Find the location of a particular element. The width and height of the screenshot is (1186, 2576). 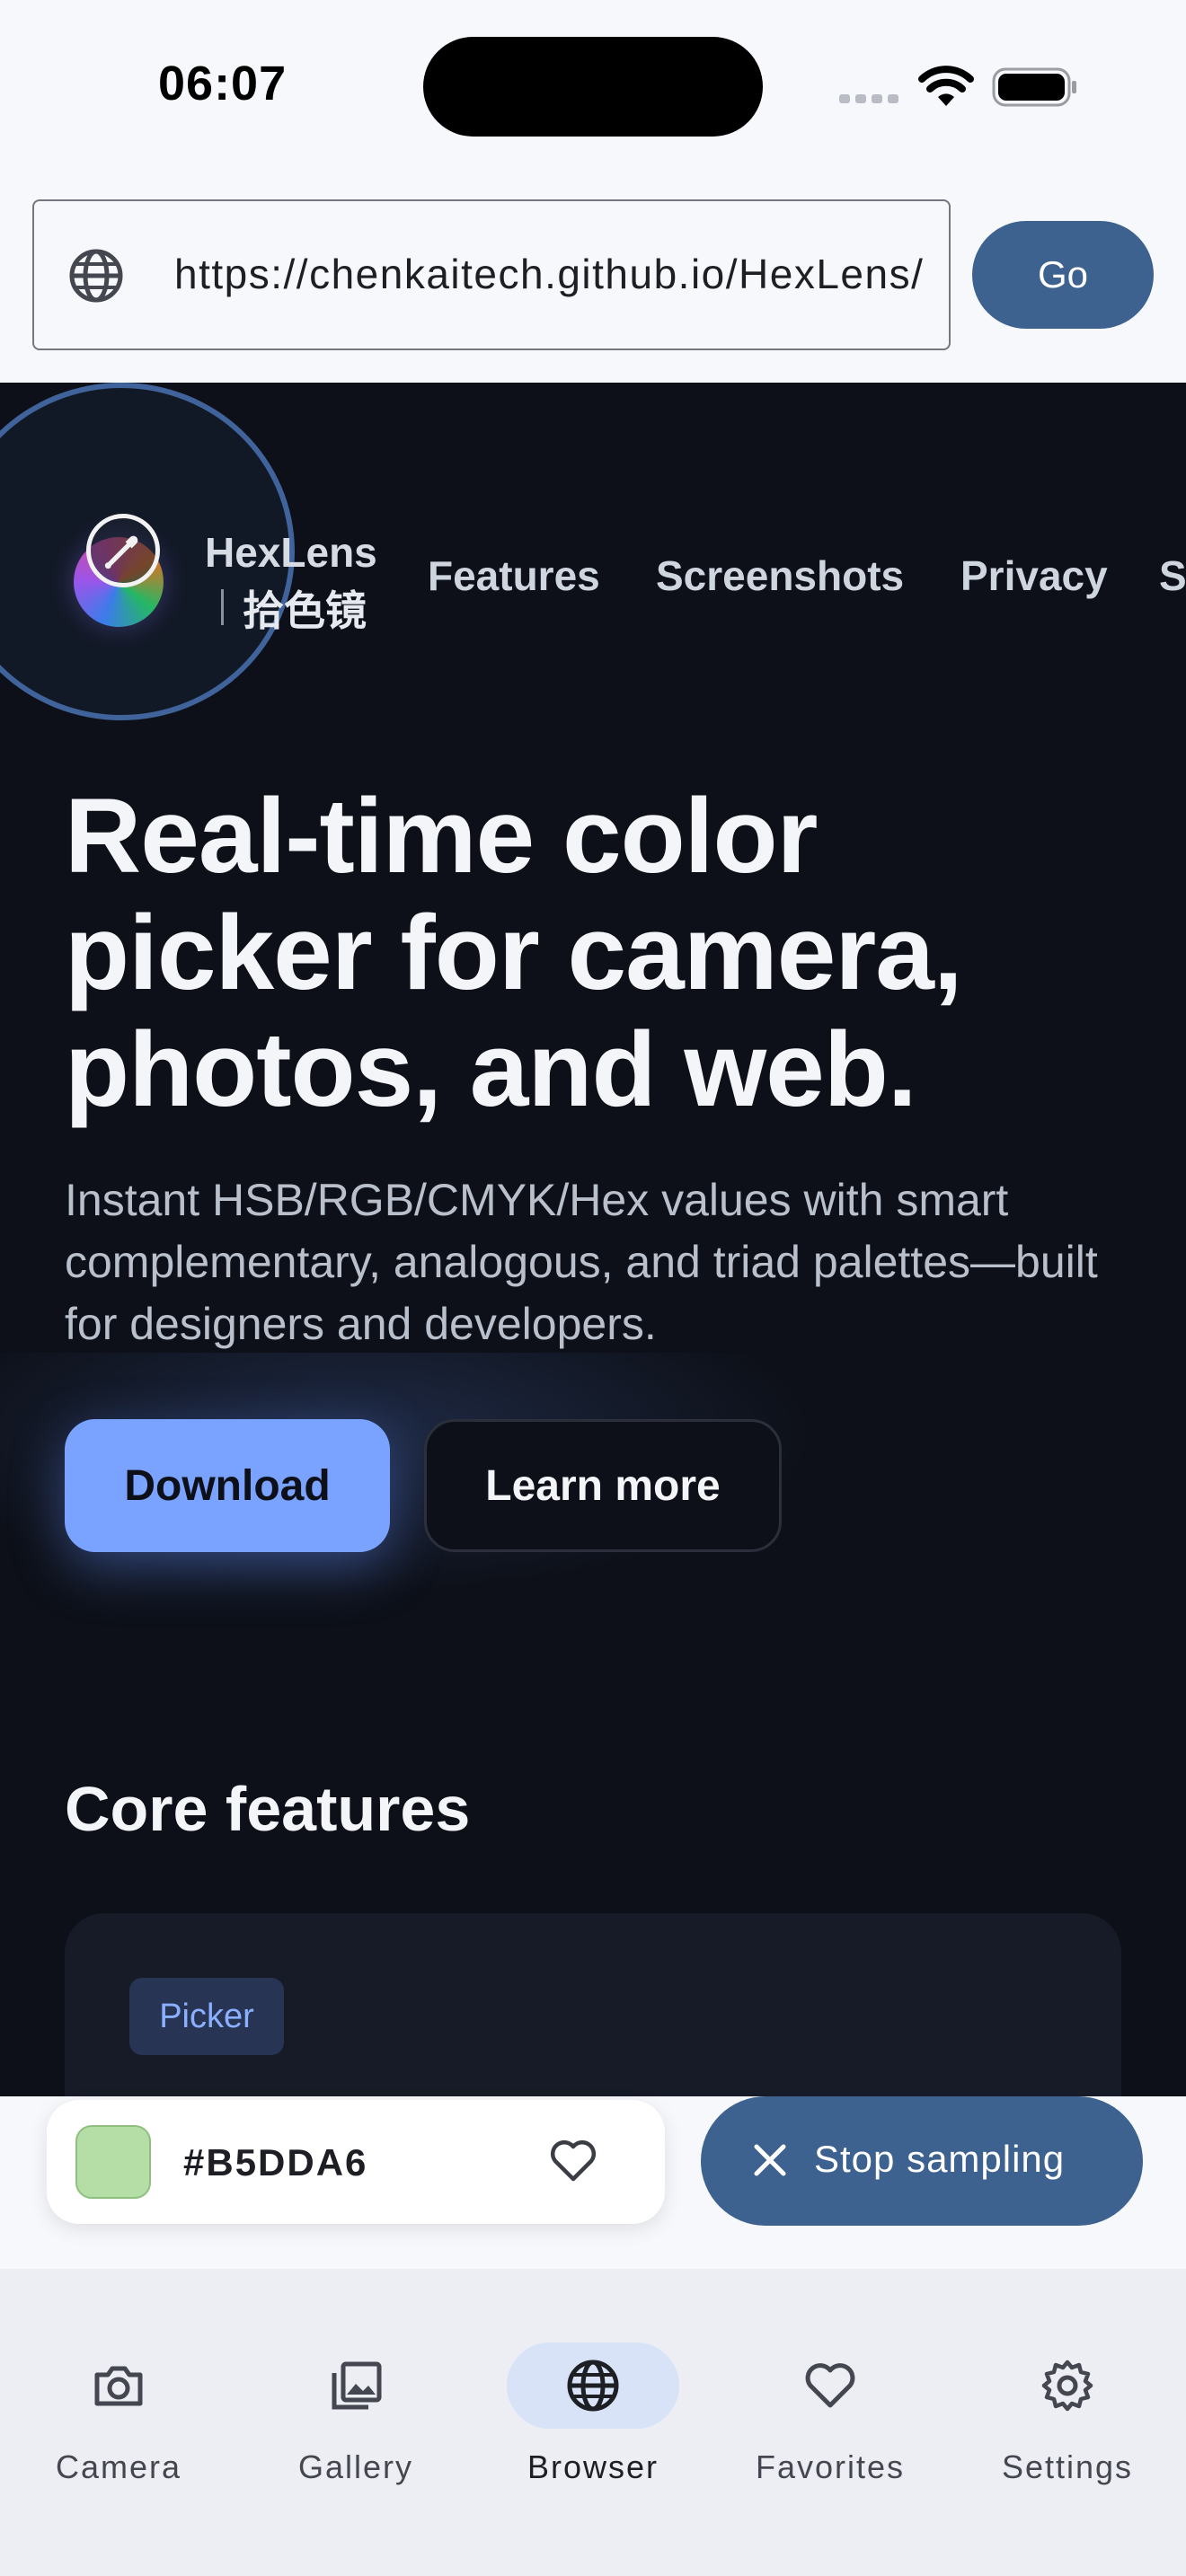

brand-name-chinese: 拾色镜 is located at coordinates (294, 608).